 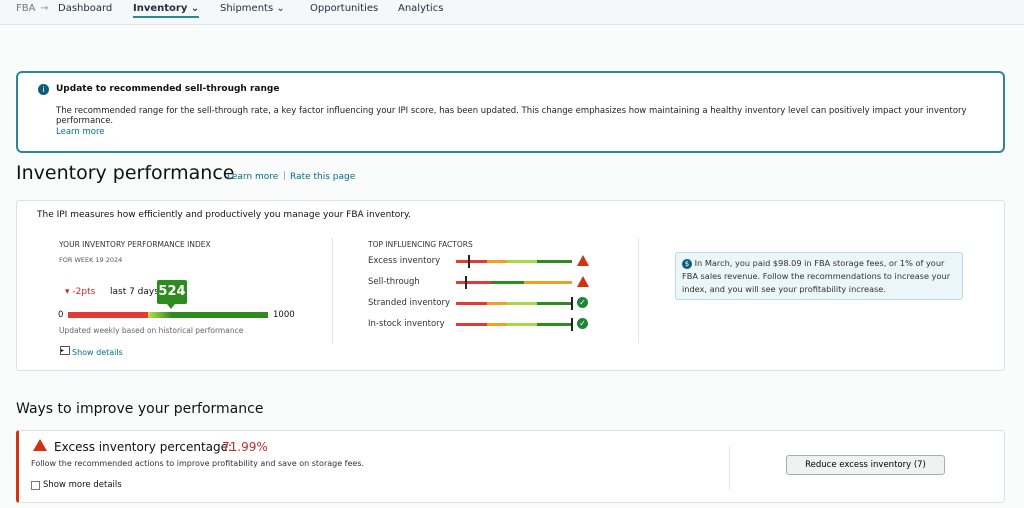 What do you see at coordinates (514, 324) in the screenshot?
I see `factor-bar-in-stock` at bounding box center [514, 324].